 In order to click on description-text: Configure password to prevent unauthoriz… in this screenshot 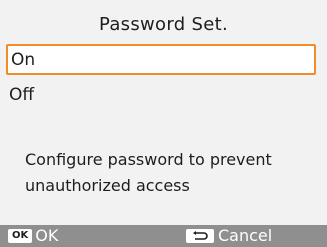, I will do `click(148, 172)`.